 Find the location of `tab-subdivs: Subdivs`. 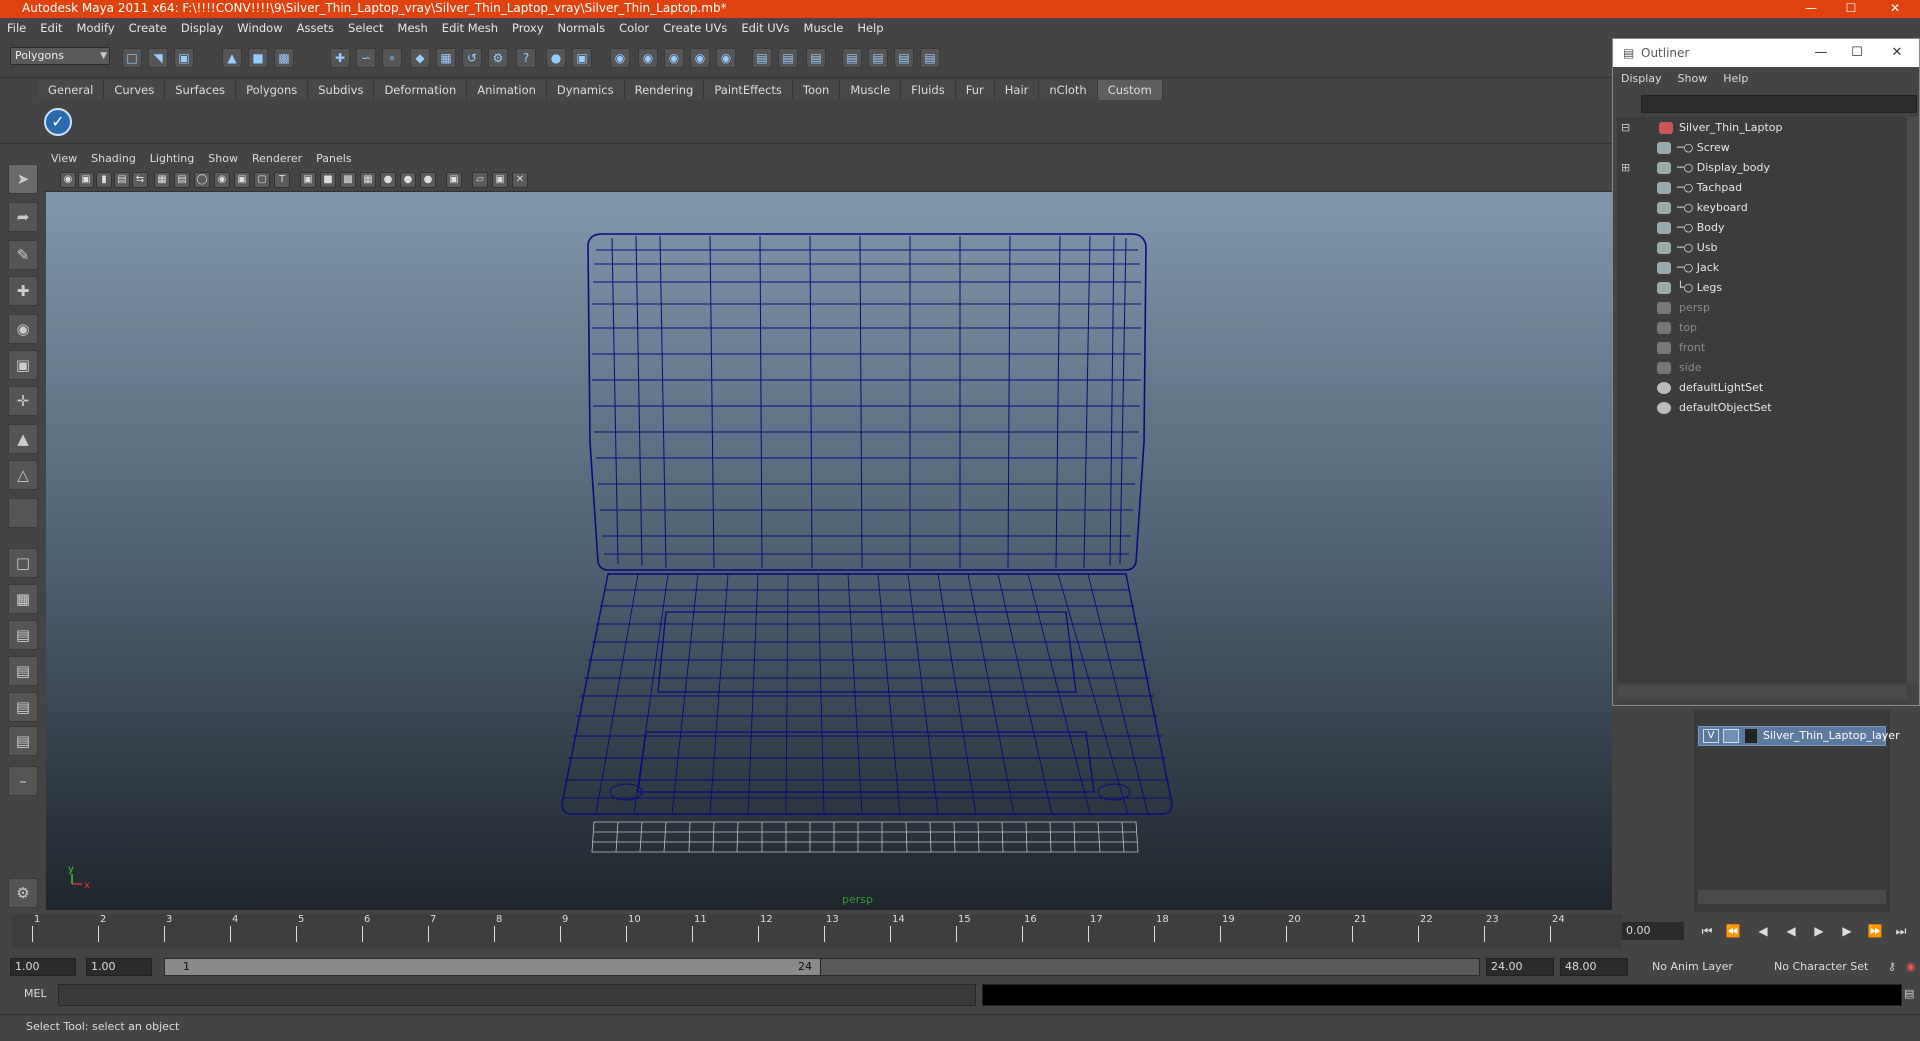

tab-subdivs: Subdivs is located at coordinates (341, 90).